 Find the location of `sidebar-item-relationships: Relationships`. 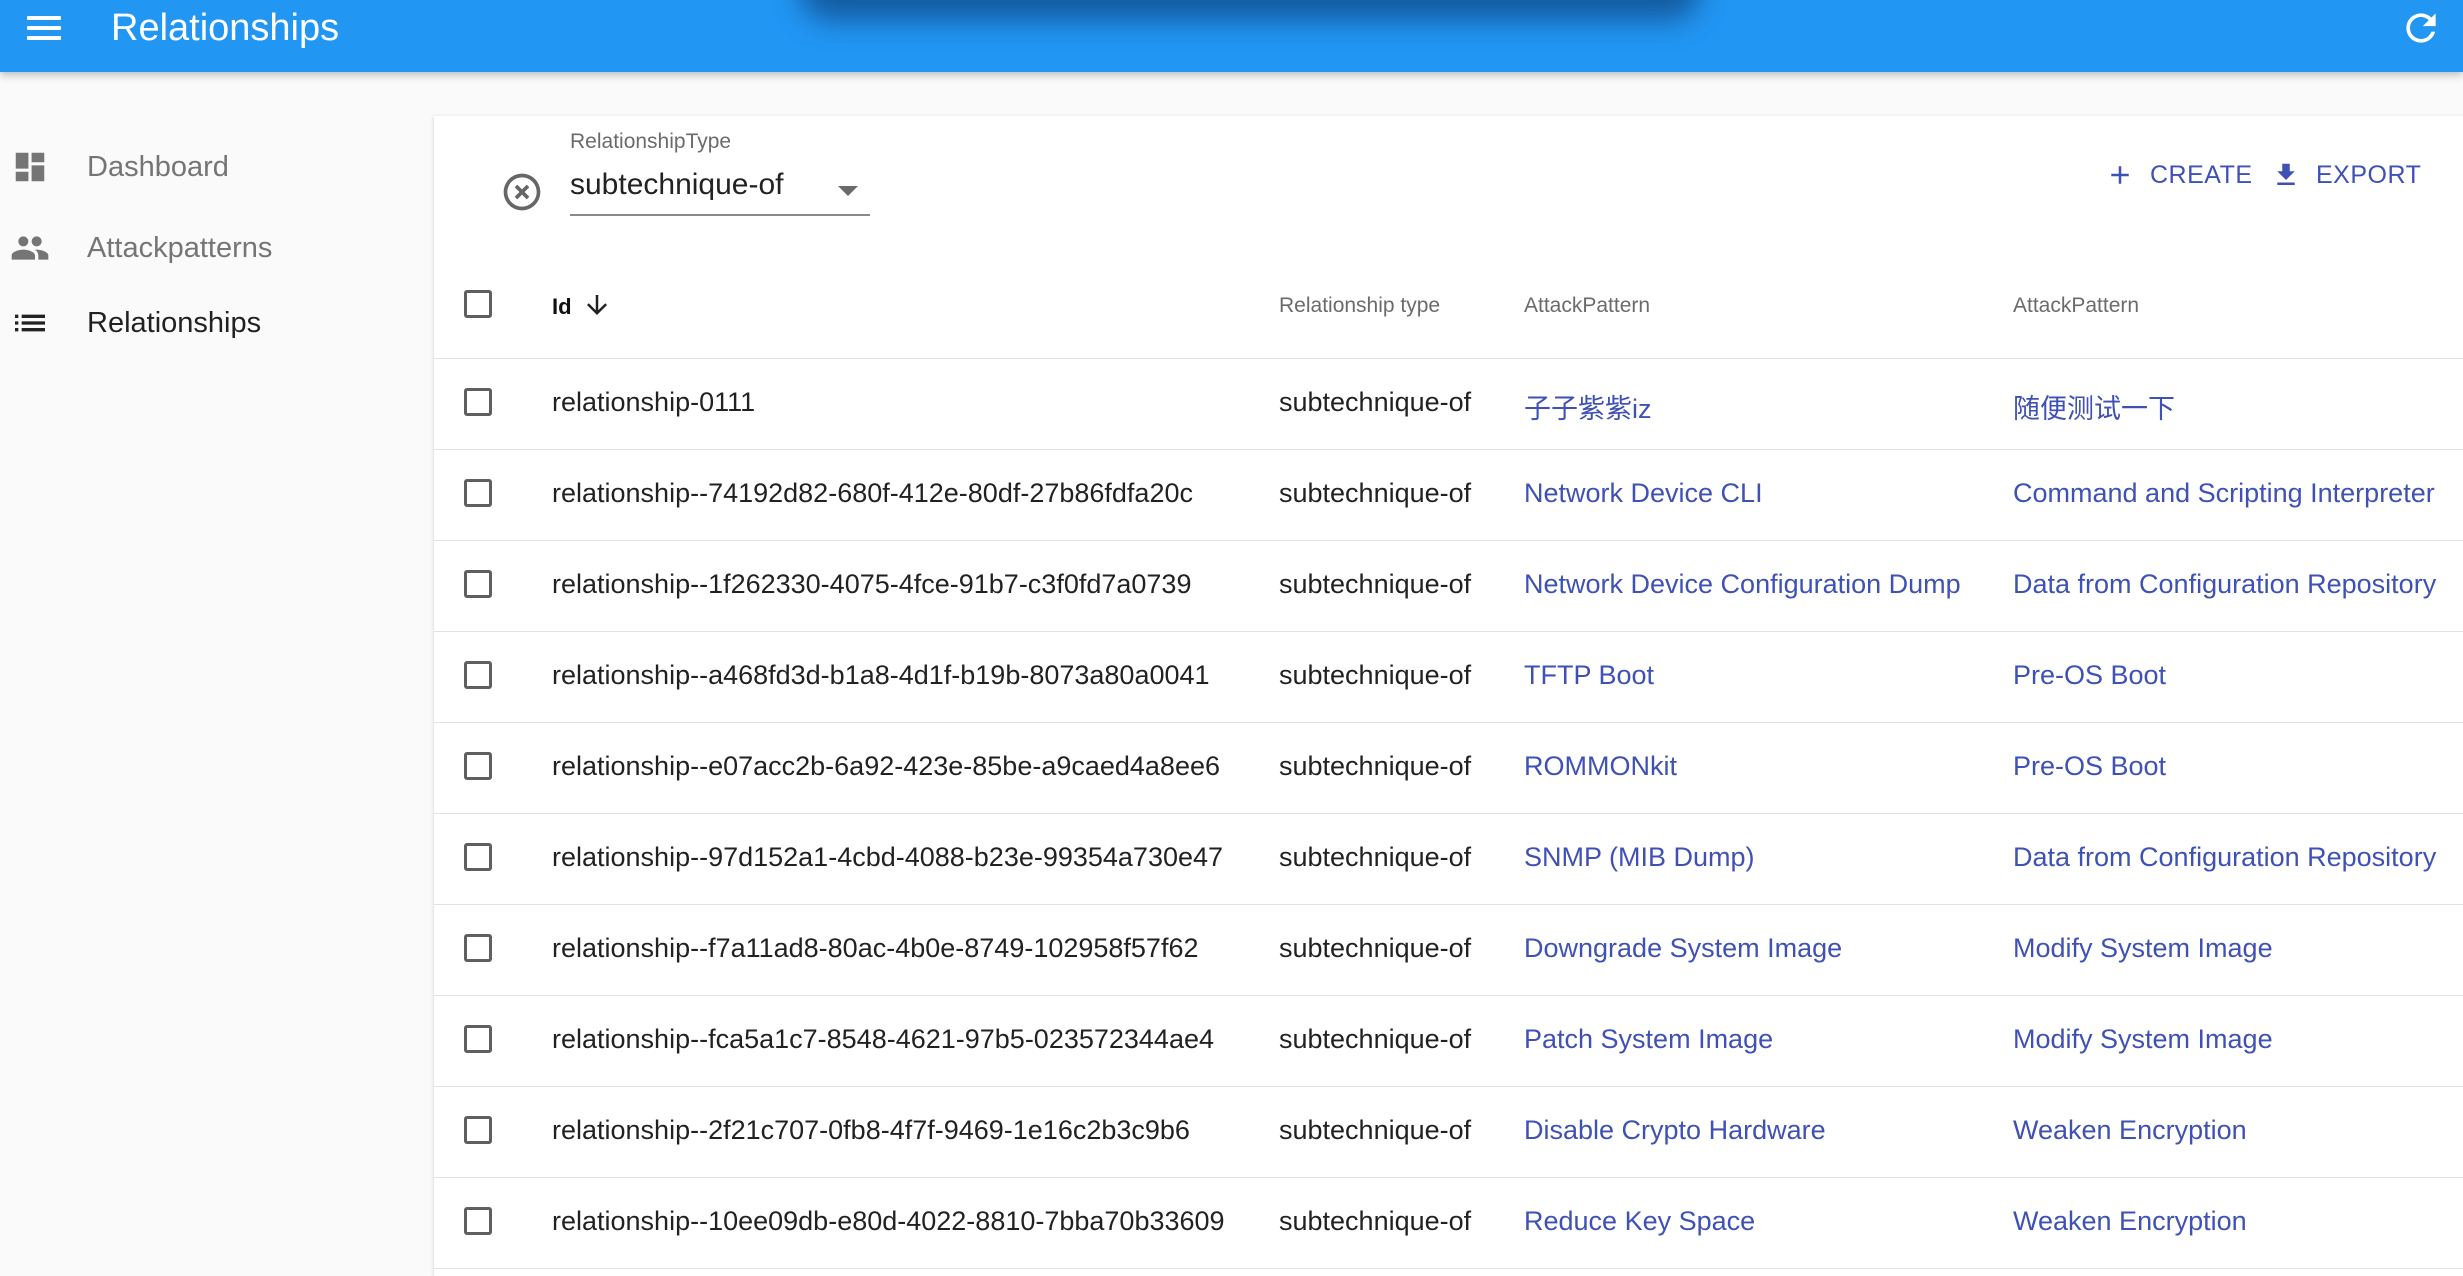

sidebar-item-relationships: Relationships is located at coordinates (215, 323).